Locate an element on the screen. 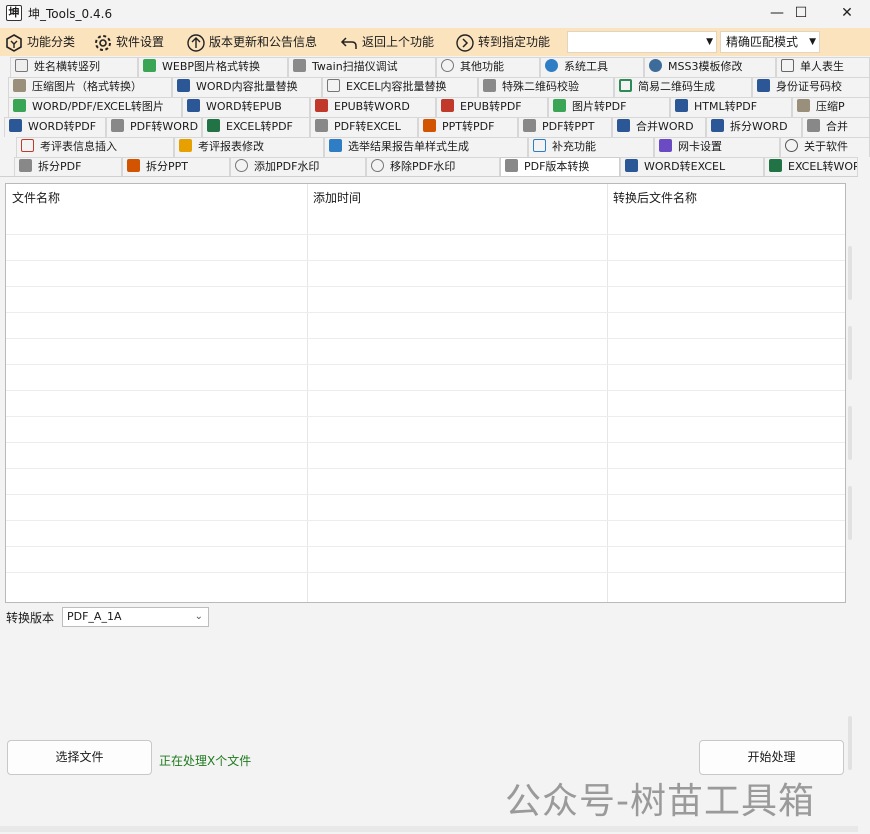 The image size is (870, 834). tab-ppt-to-pdf: PPT转PDF is located at coordinates (468, 127).